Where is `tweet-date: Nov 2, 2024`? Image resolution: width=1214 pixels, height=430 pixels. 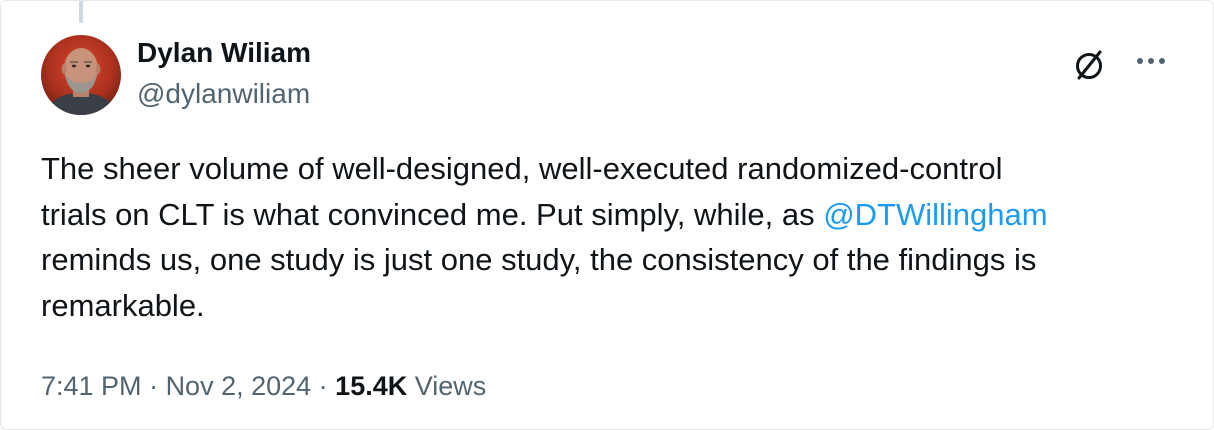
tweet-date: Nov 2, 2024 is located at coordinates (238, 386).